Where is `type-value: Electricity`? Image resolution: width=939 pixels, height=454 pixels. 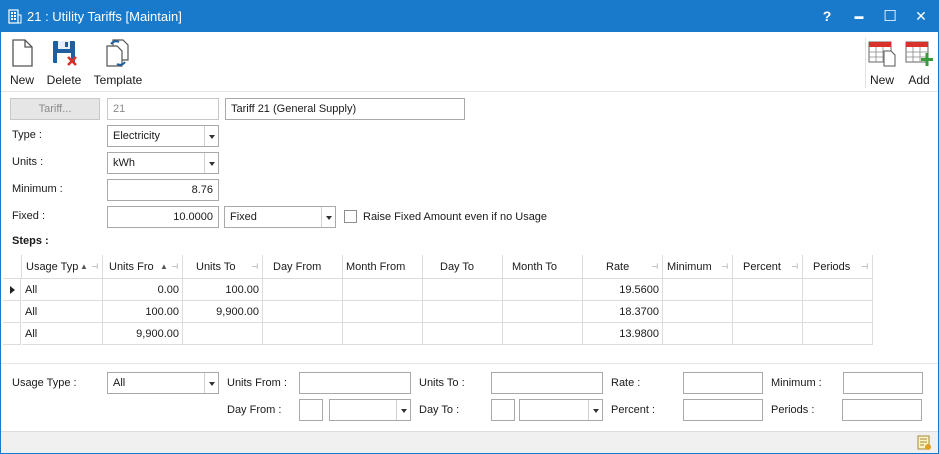 type-value: Electricity is located at coordinates (137, 136).